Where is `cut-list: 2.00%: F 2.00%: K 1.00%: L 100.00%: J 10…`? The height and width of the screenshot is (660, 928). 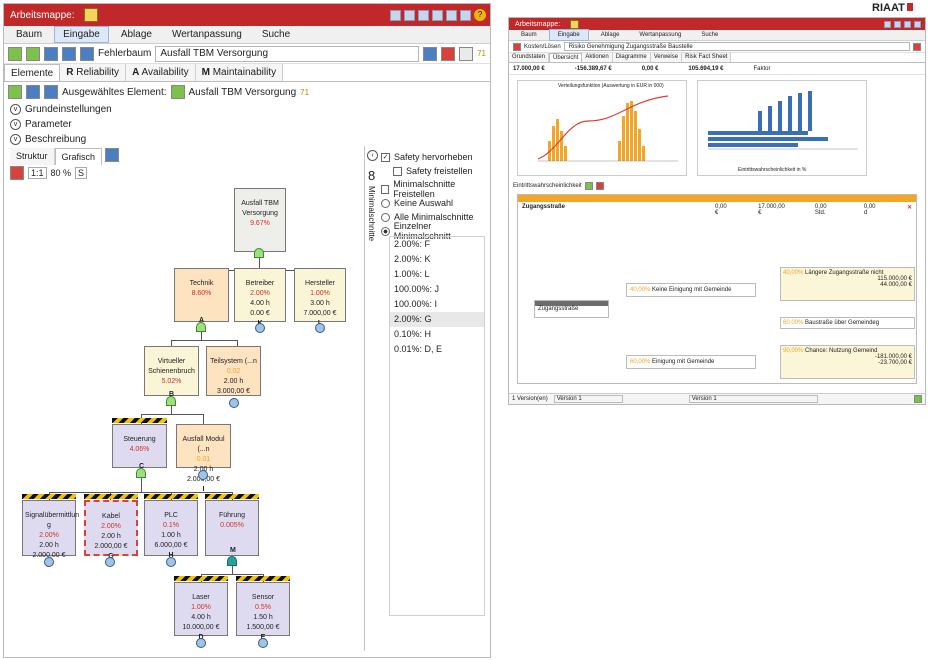 cut-list: 2.00%: F 2.00%: K 1.00%: L 100.00%: J 10… is located at coordinates (437, 426).